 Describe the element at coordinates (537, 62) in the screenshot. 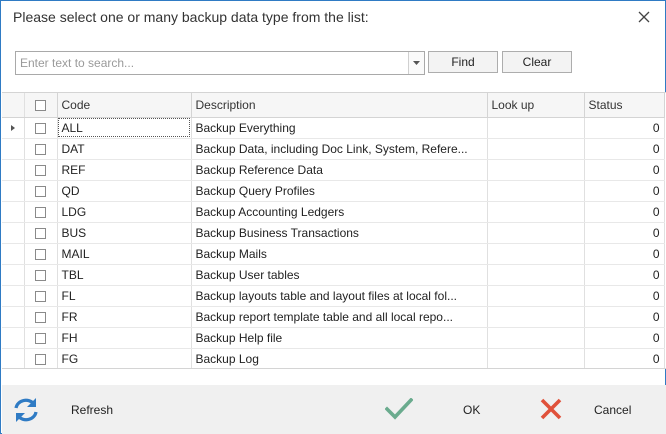

I see `clear-button: Clear` at that location.